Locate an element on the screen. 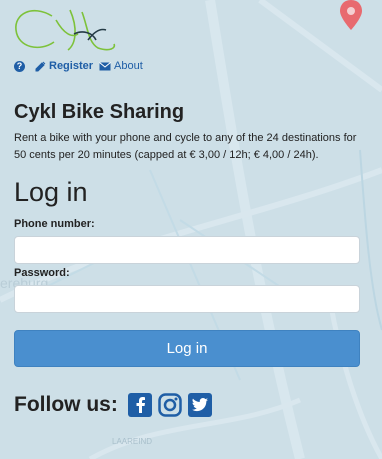  follow-label: Follow us: is located at coordinates (66, 404).